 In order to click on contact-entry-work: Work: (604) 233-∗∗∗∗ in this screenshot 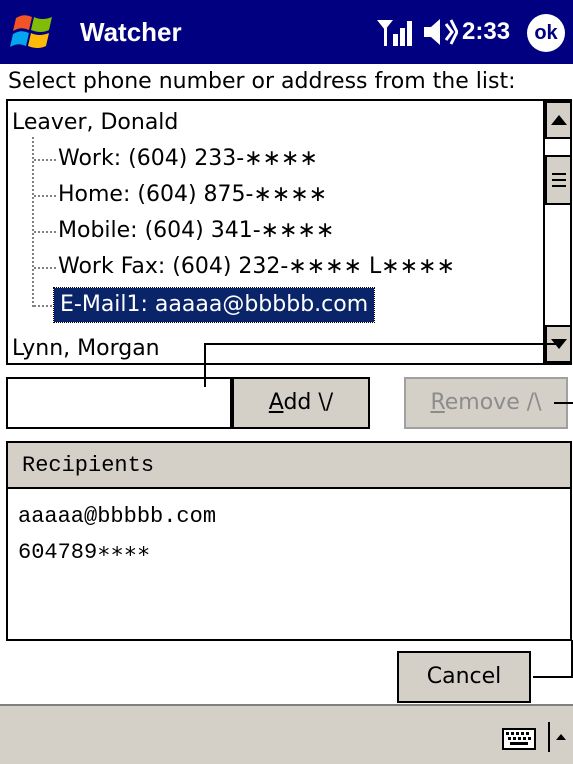, I will do `click(188, 159)`.